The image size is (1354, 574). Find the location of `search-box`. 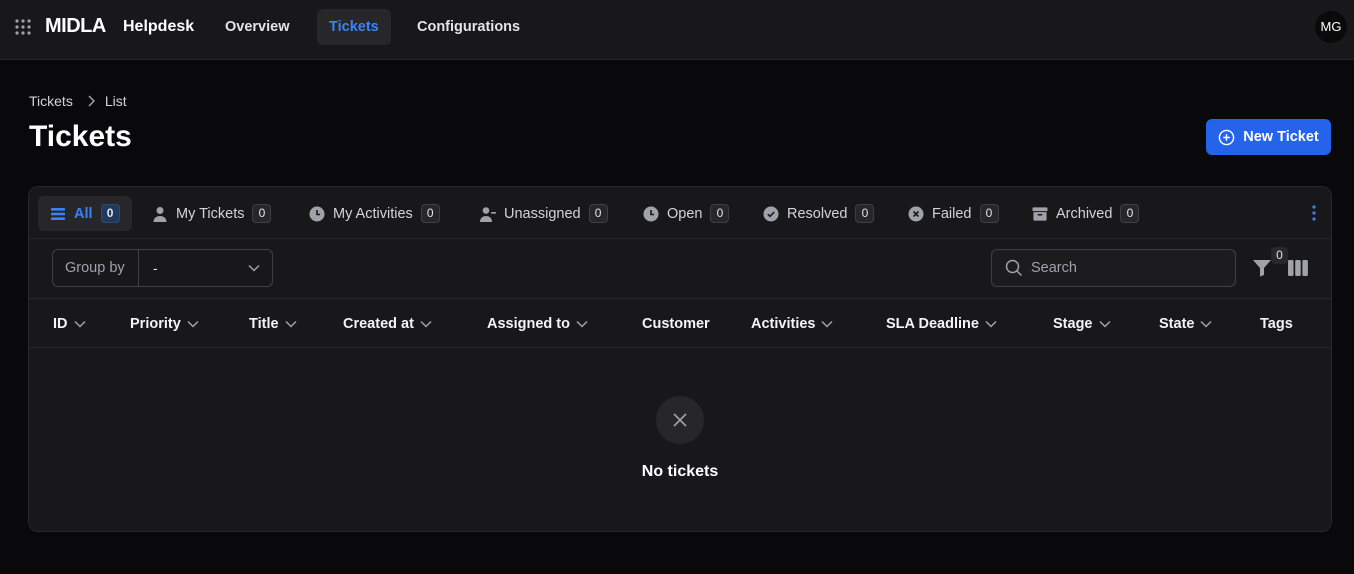

search-box is located at coordinates (1113, 268).